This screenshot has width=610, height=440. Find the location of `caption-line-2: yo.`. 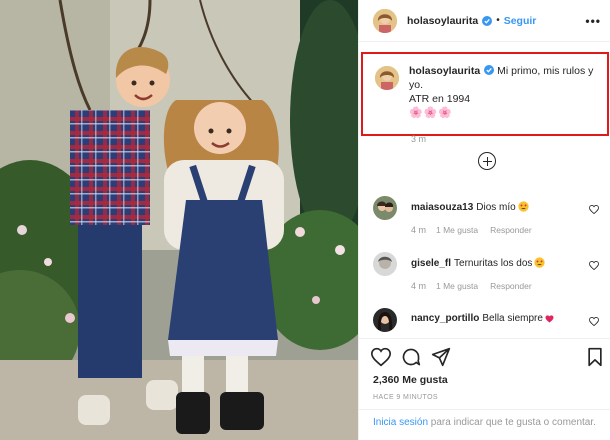

caption-line-2: yo. is located at coordinates (416, 85).